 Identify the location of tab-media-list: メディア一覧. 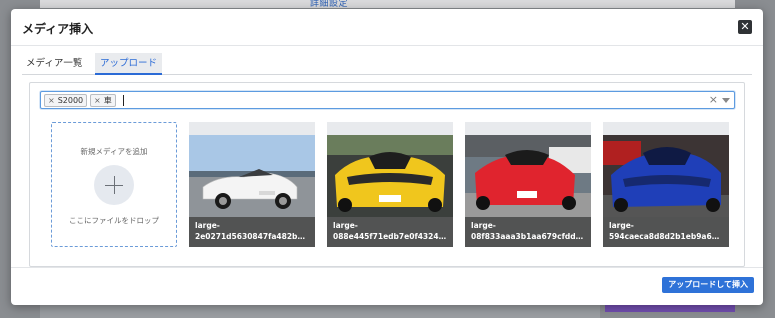
(54, 64).